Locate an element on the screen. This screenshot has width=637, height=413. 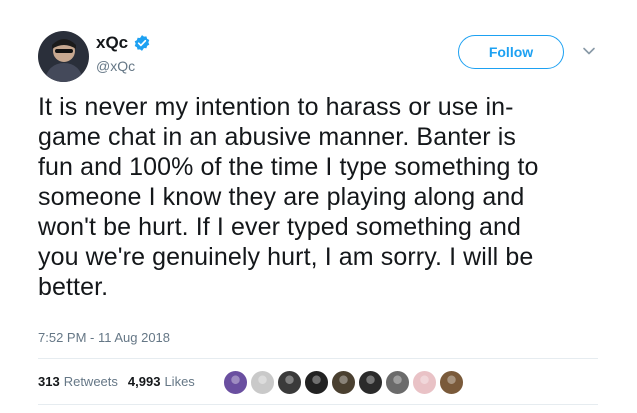
tweet-timestamp: 7:52 PM - 11 Aug 2018 is located at coordinates (104, 337).